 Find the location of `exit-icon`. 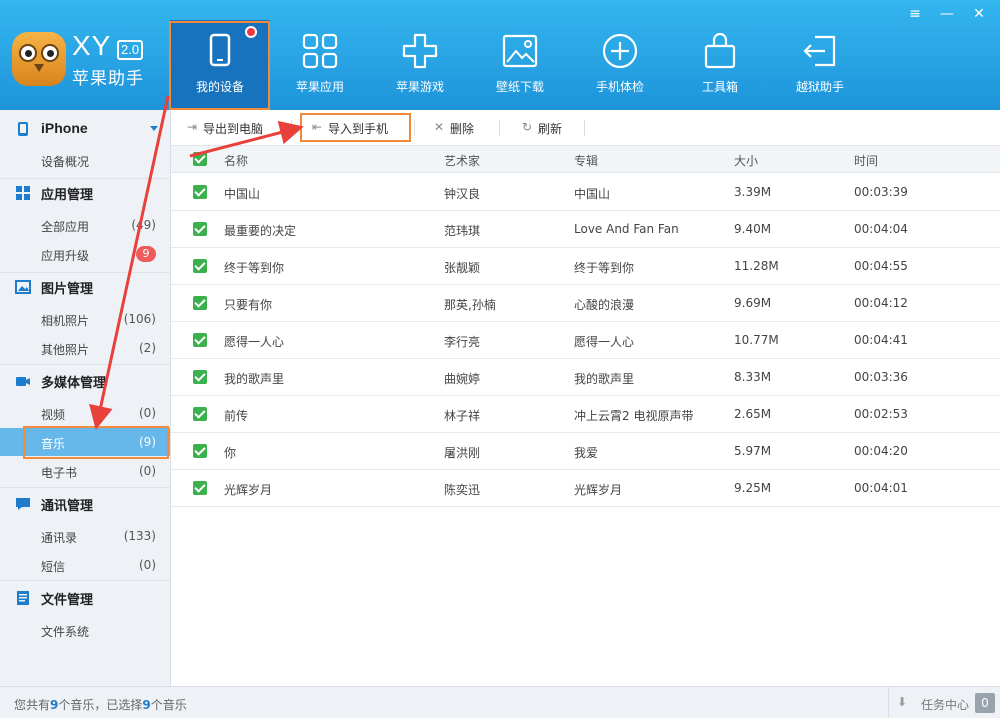

exit-icon is located at coordinates (819, 51).